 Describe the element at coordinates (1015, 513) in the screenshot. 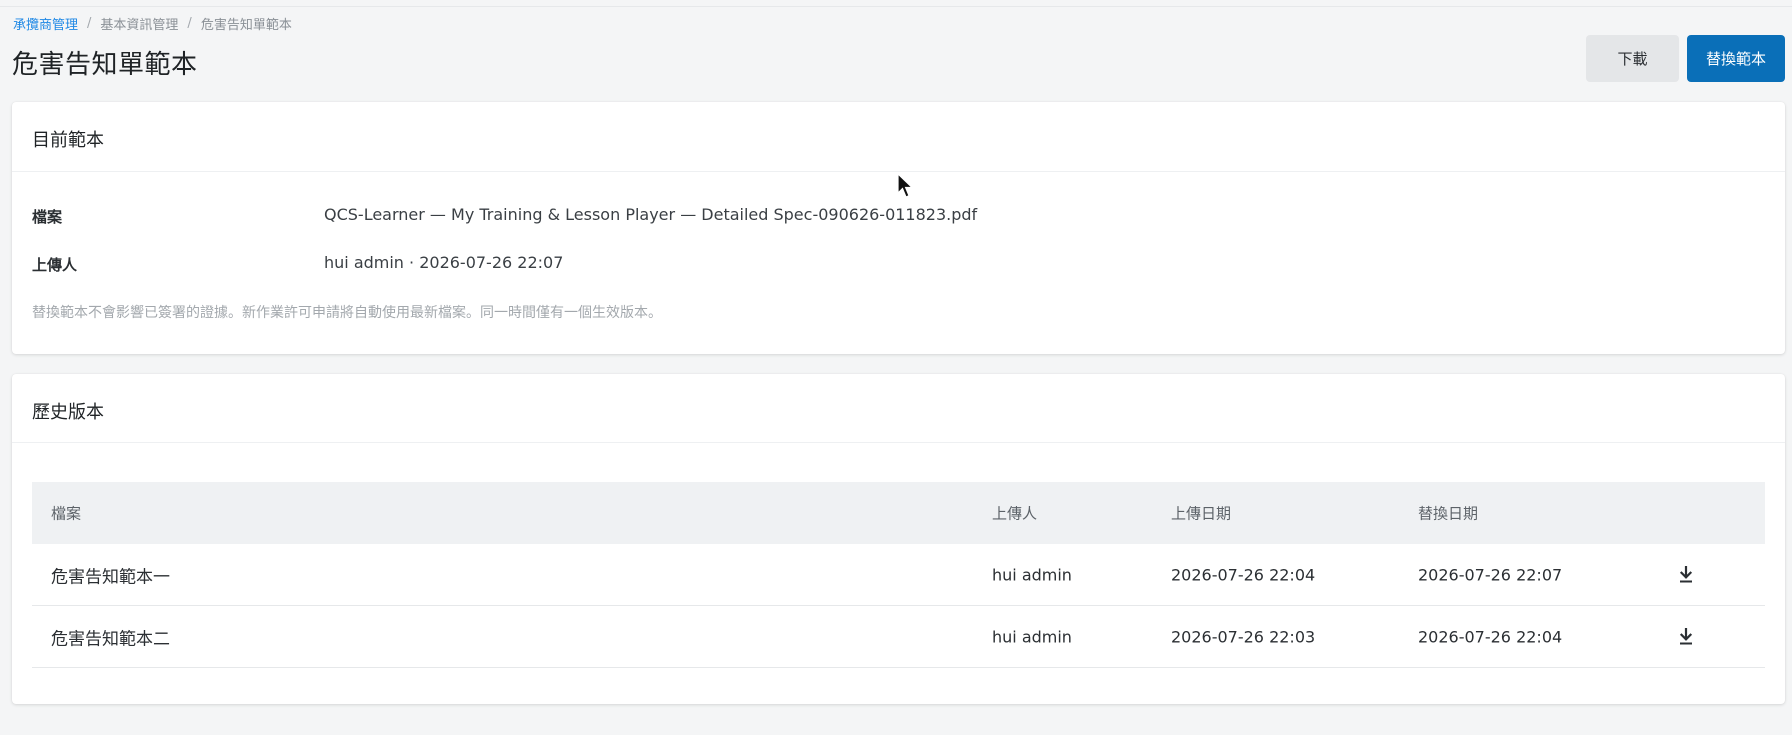

I see `column-header-uploader: 上傳人` at that location.